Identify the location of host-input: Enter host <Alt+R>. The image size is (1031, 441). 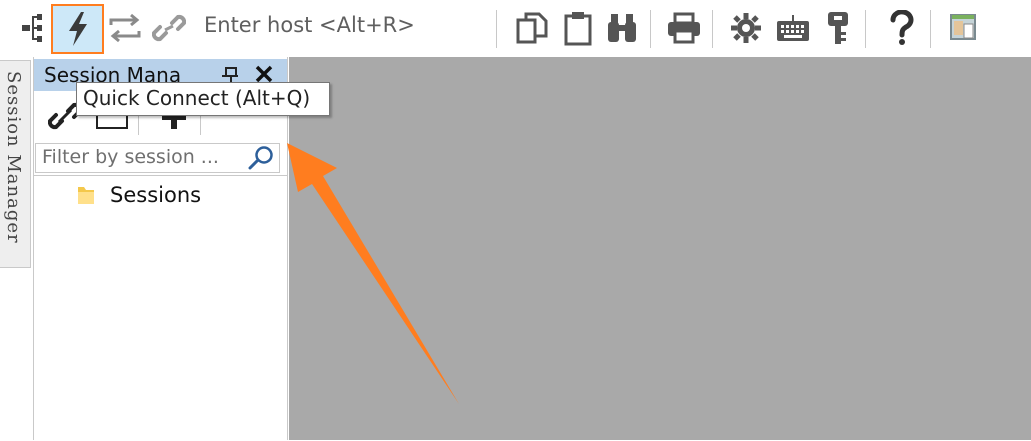
(344, 28).